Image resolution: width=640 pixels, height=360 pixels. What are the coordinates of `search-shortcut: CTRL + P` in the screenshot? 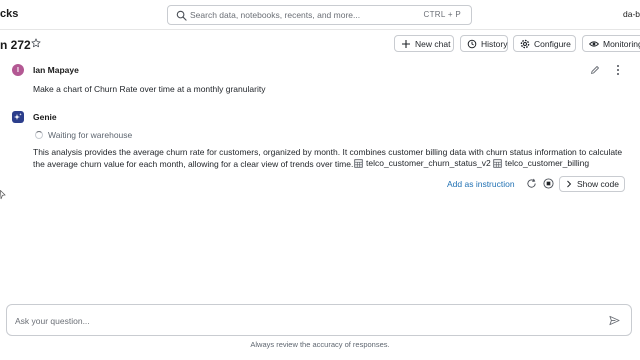 It's located at (442, 14).